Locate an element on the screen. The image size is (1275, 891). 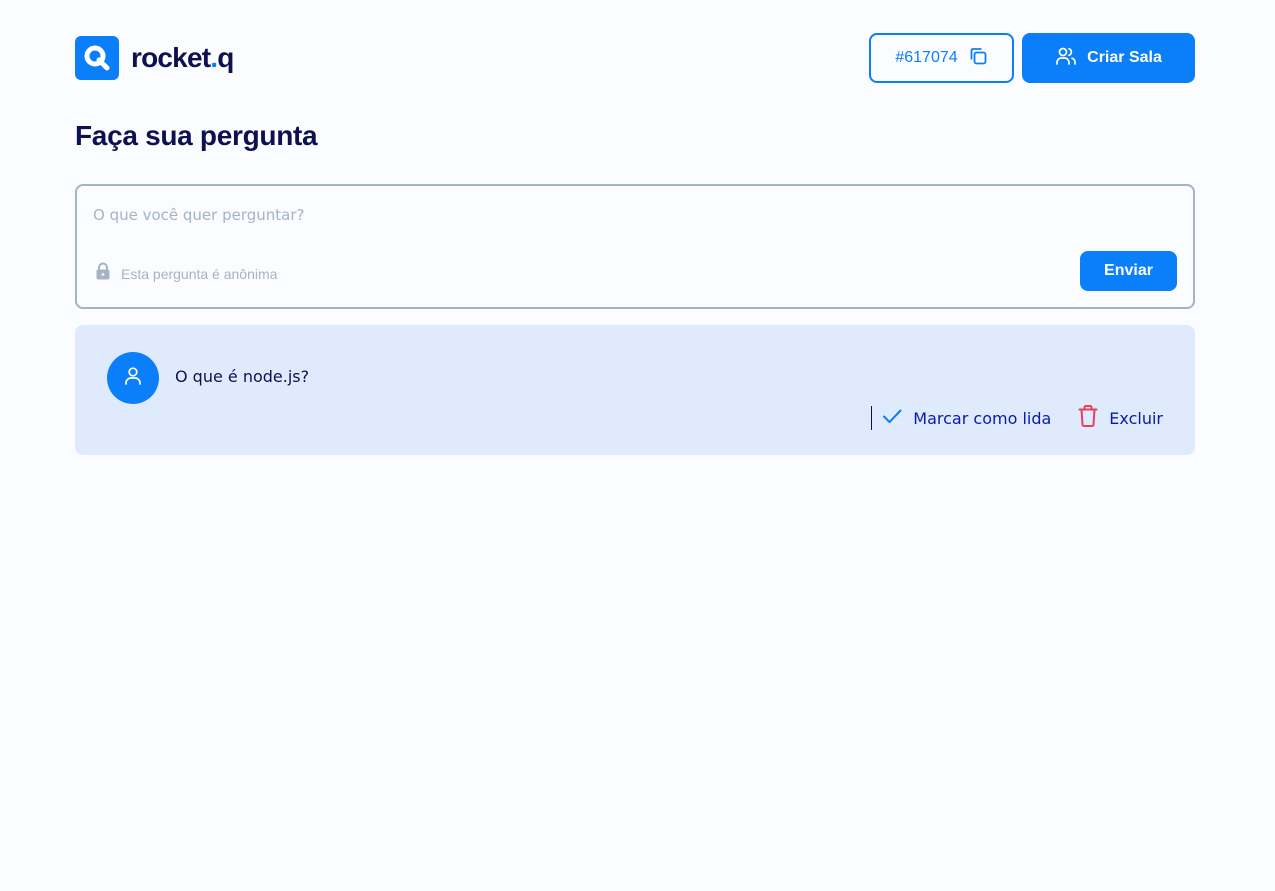
question-actions: Marcar como lida Excluir is located at coordinates (1017, 418).